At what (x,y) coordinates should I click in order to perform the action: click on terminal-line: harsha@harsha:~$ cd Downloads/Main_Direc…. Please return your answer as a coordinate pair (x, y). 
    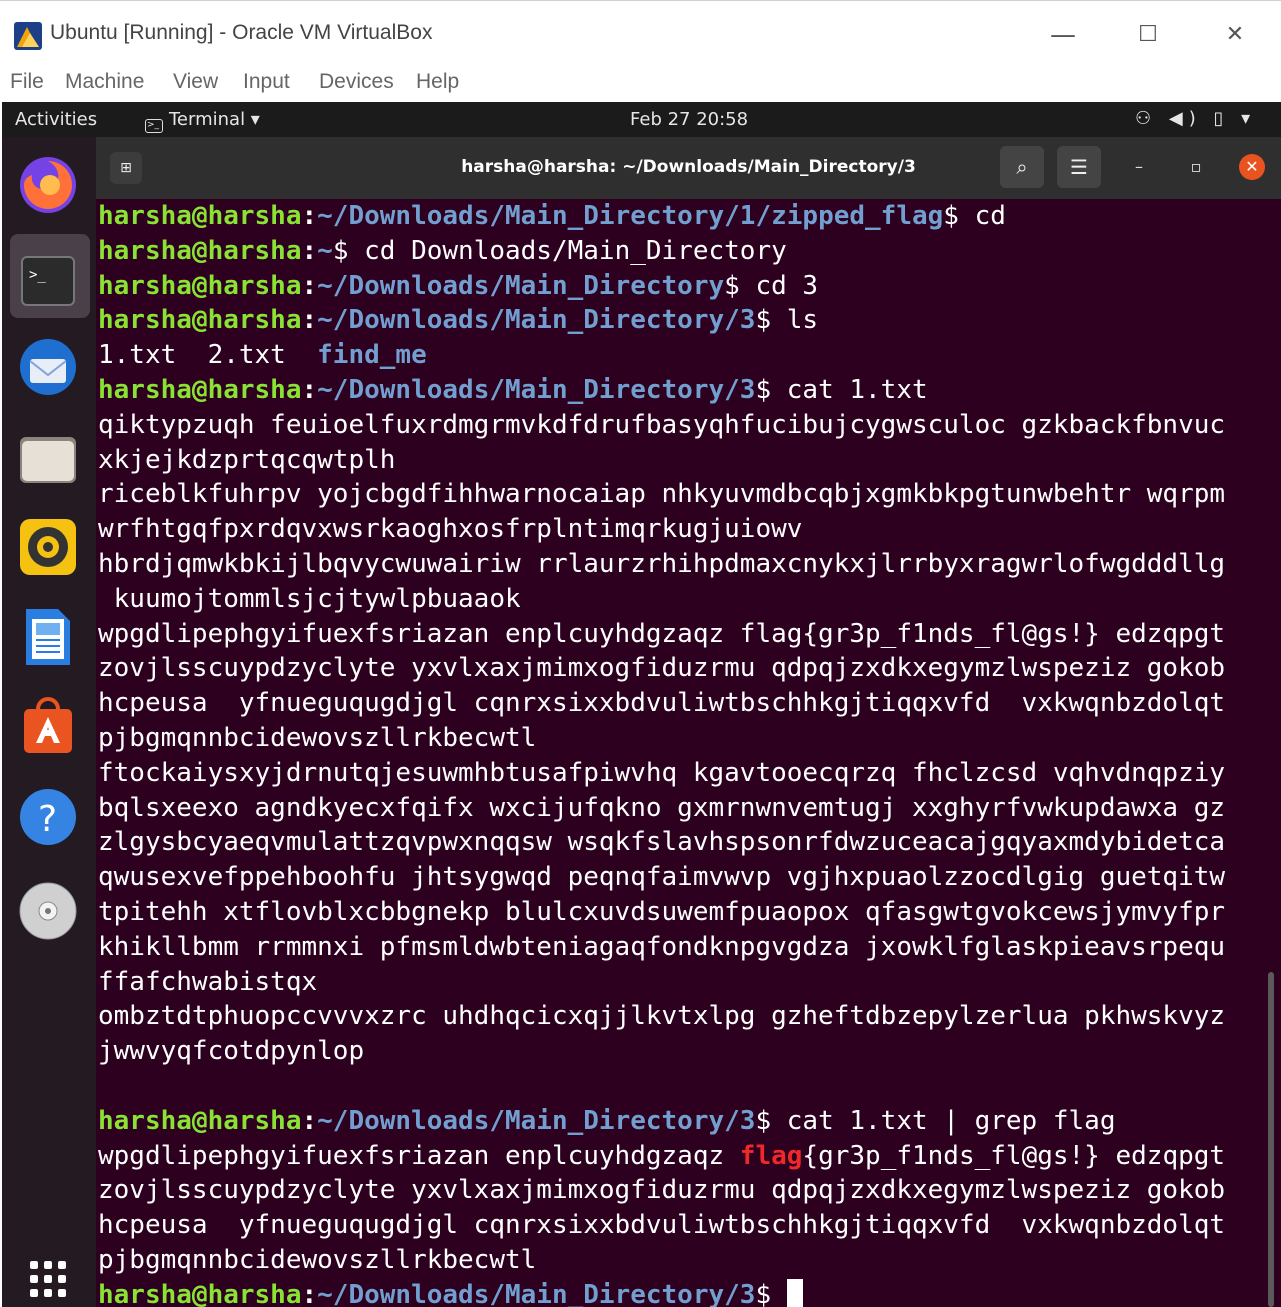
    Looking at the image, I should click on (678, 251).